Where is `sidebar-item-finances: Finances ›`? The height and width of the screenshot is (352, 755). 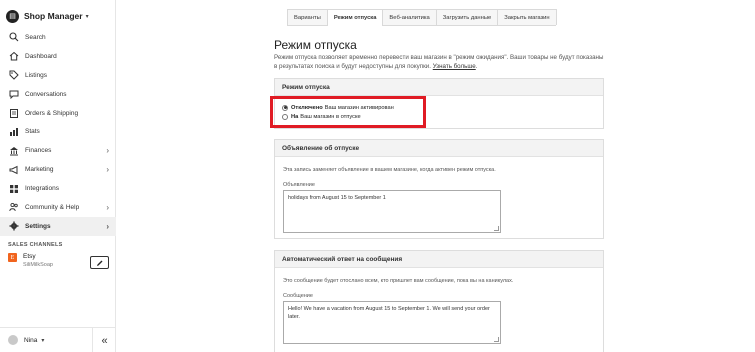
sidebar-item-finances: Finances › is located at coordinates (58, 150).